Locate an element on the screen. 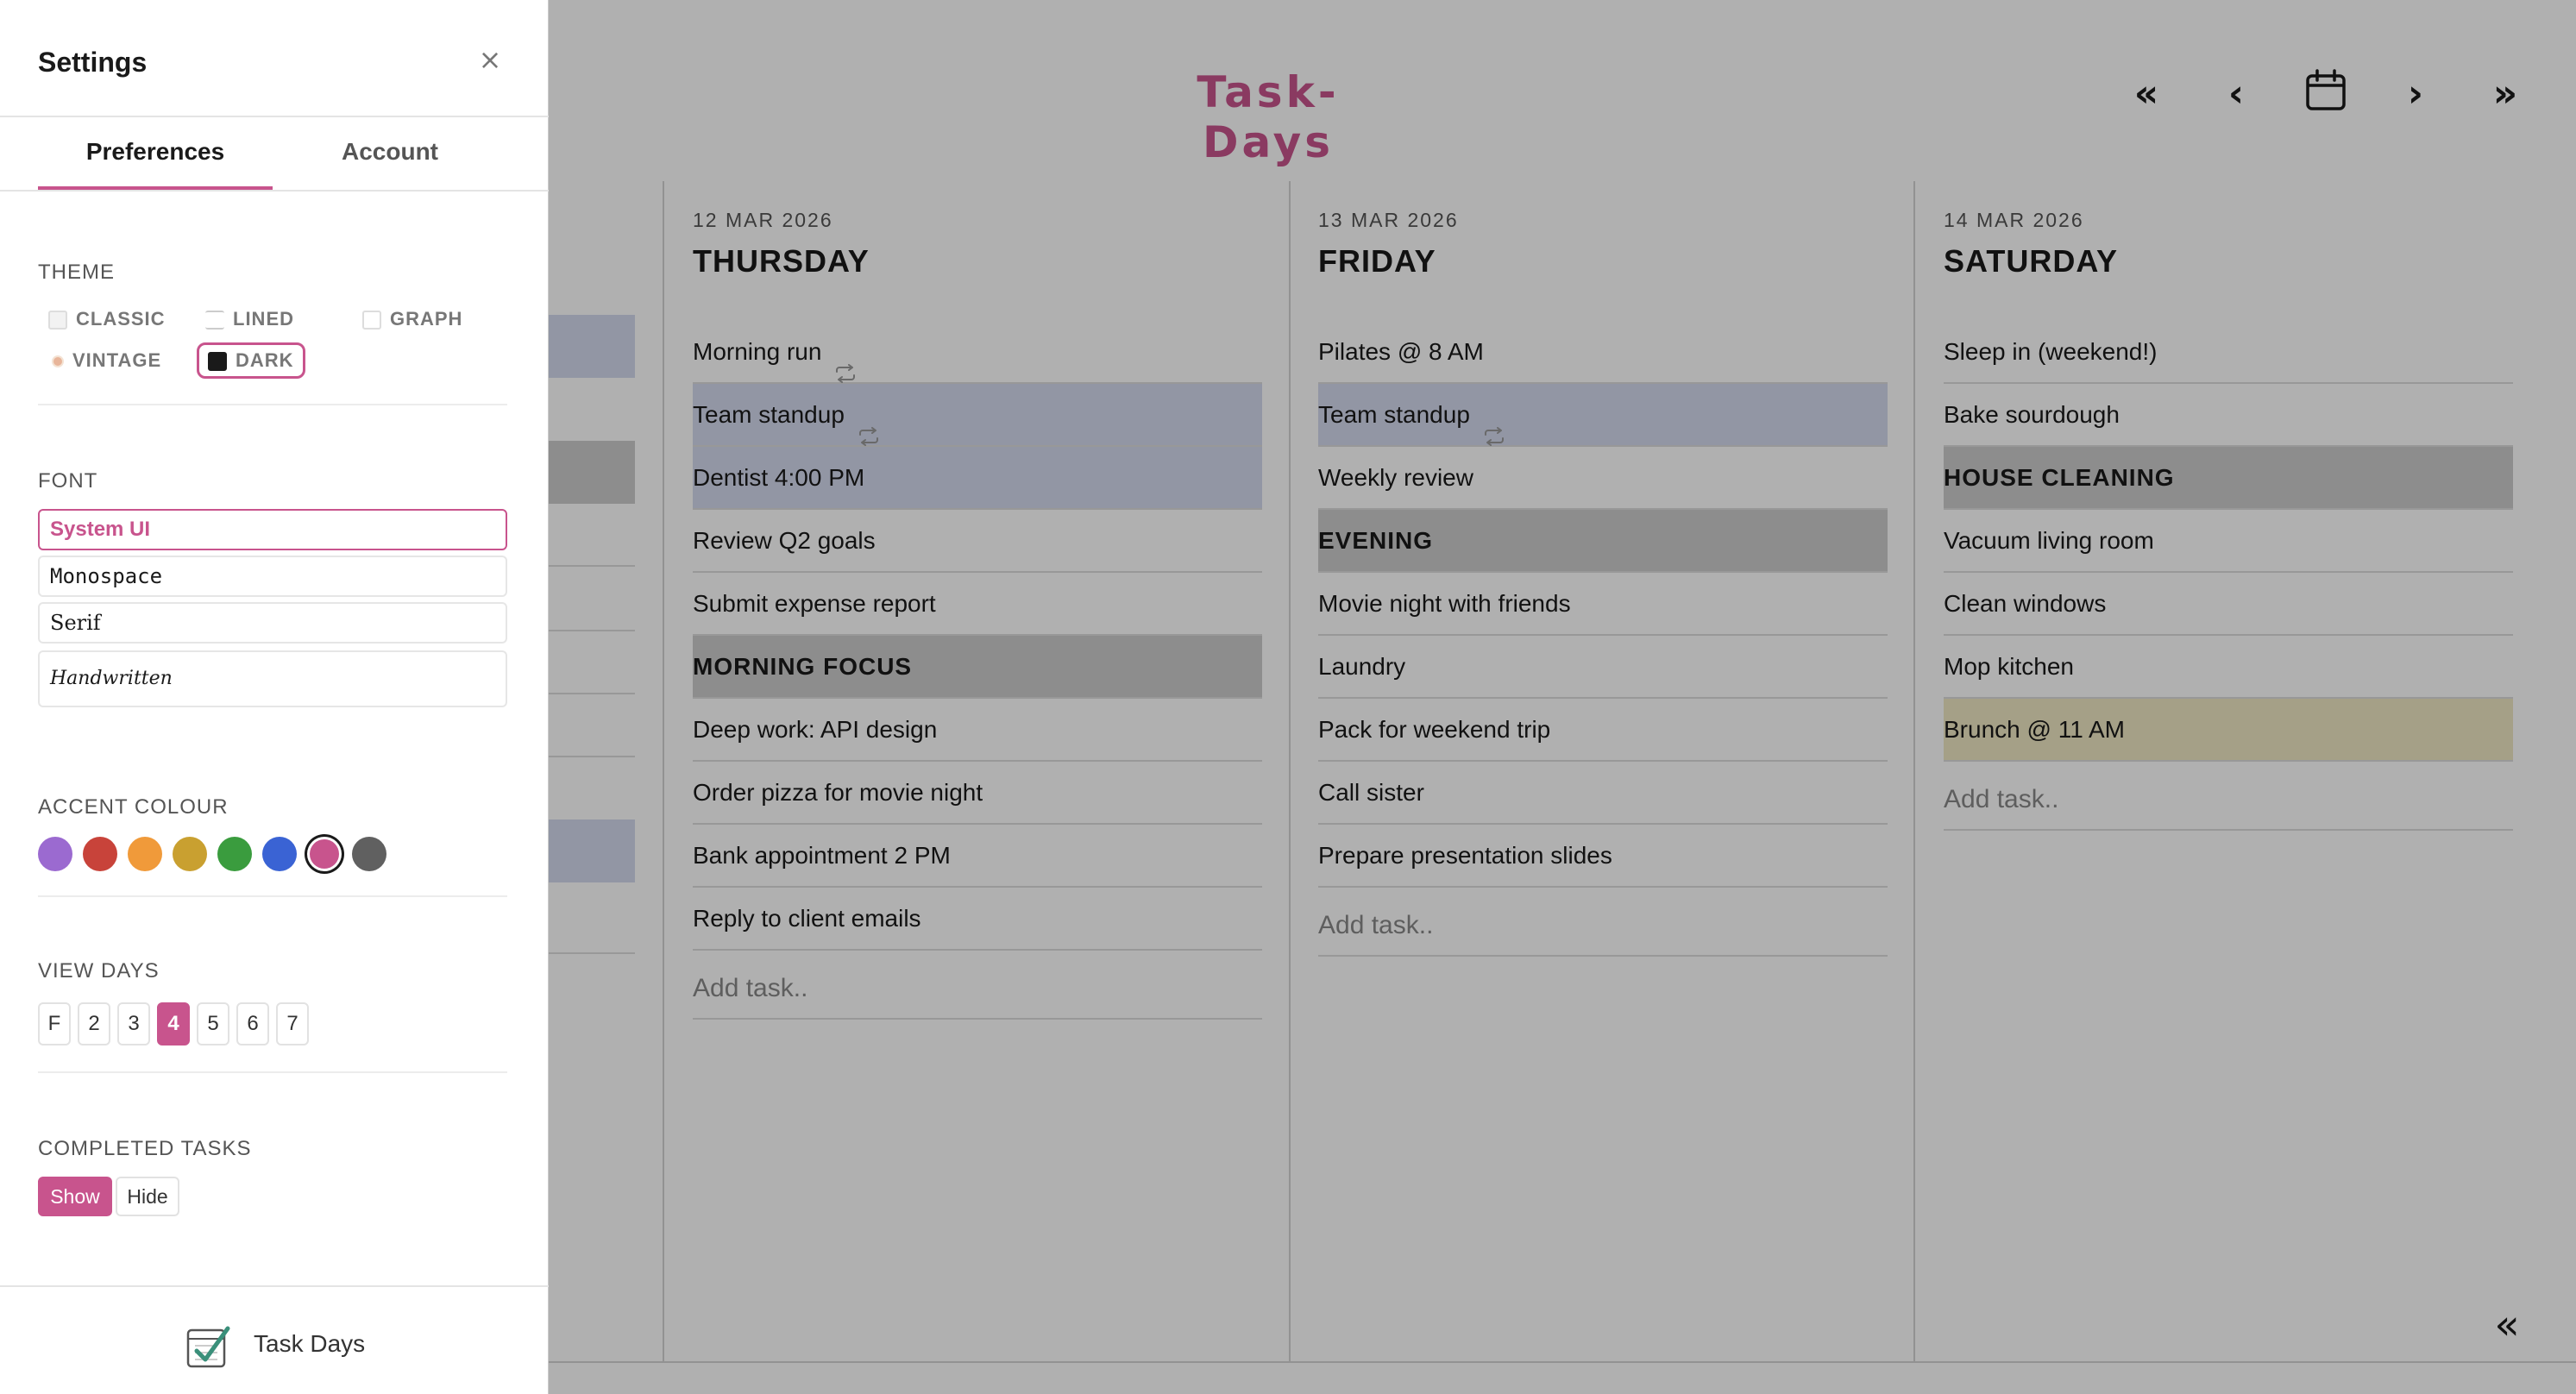 This screenshot has height=1394, width=2576. view-days-option: 7 is located at coordinates (292, 1024).